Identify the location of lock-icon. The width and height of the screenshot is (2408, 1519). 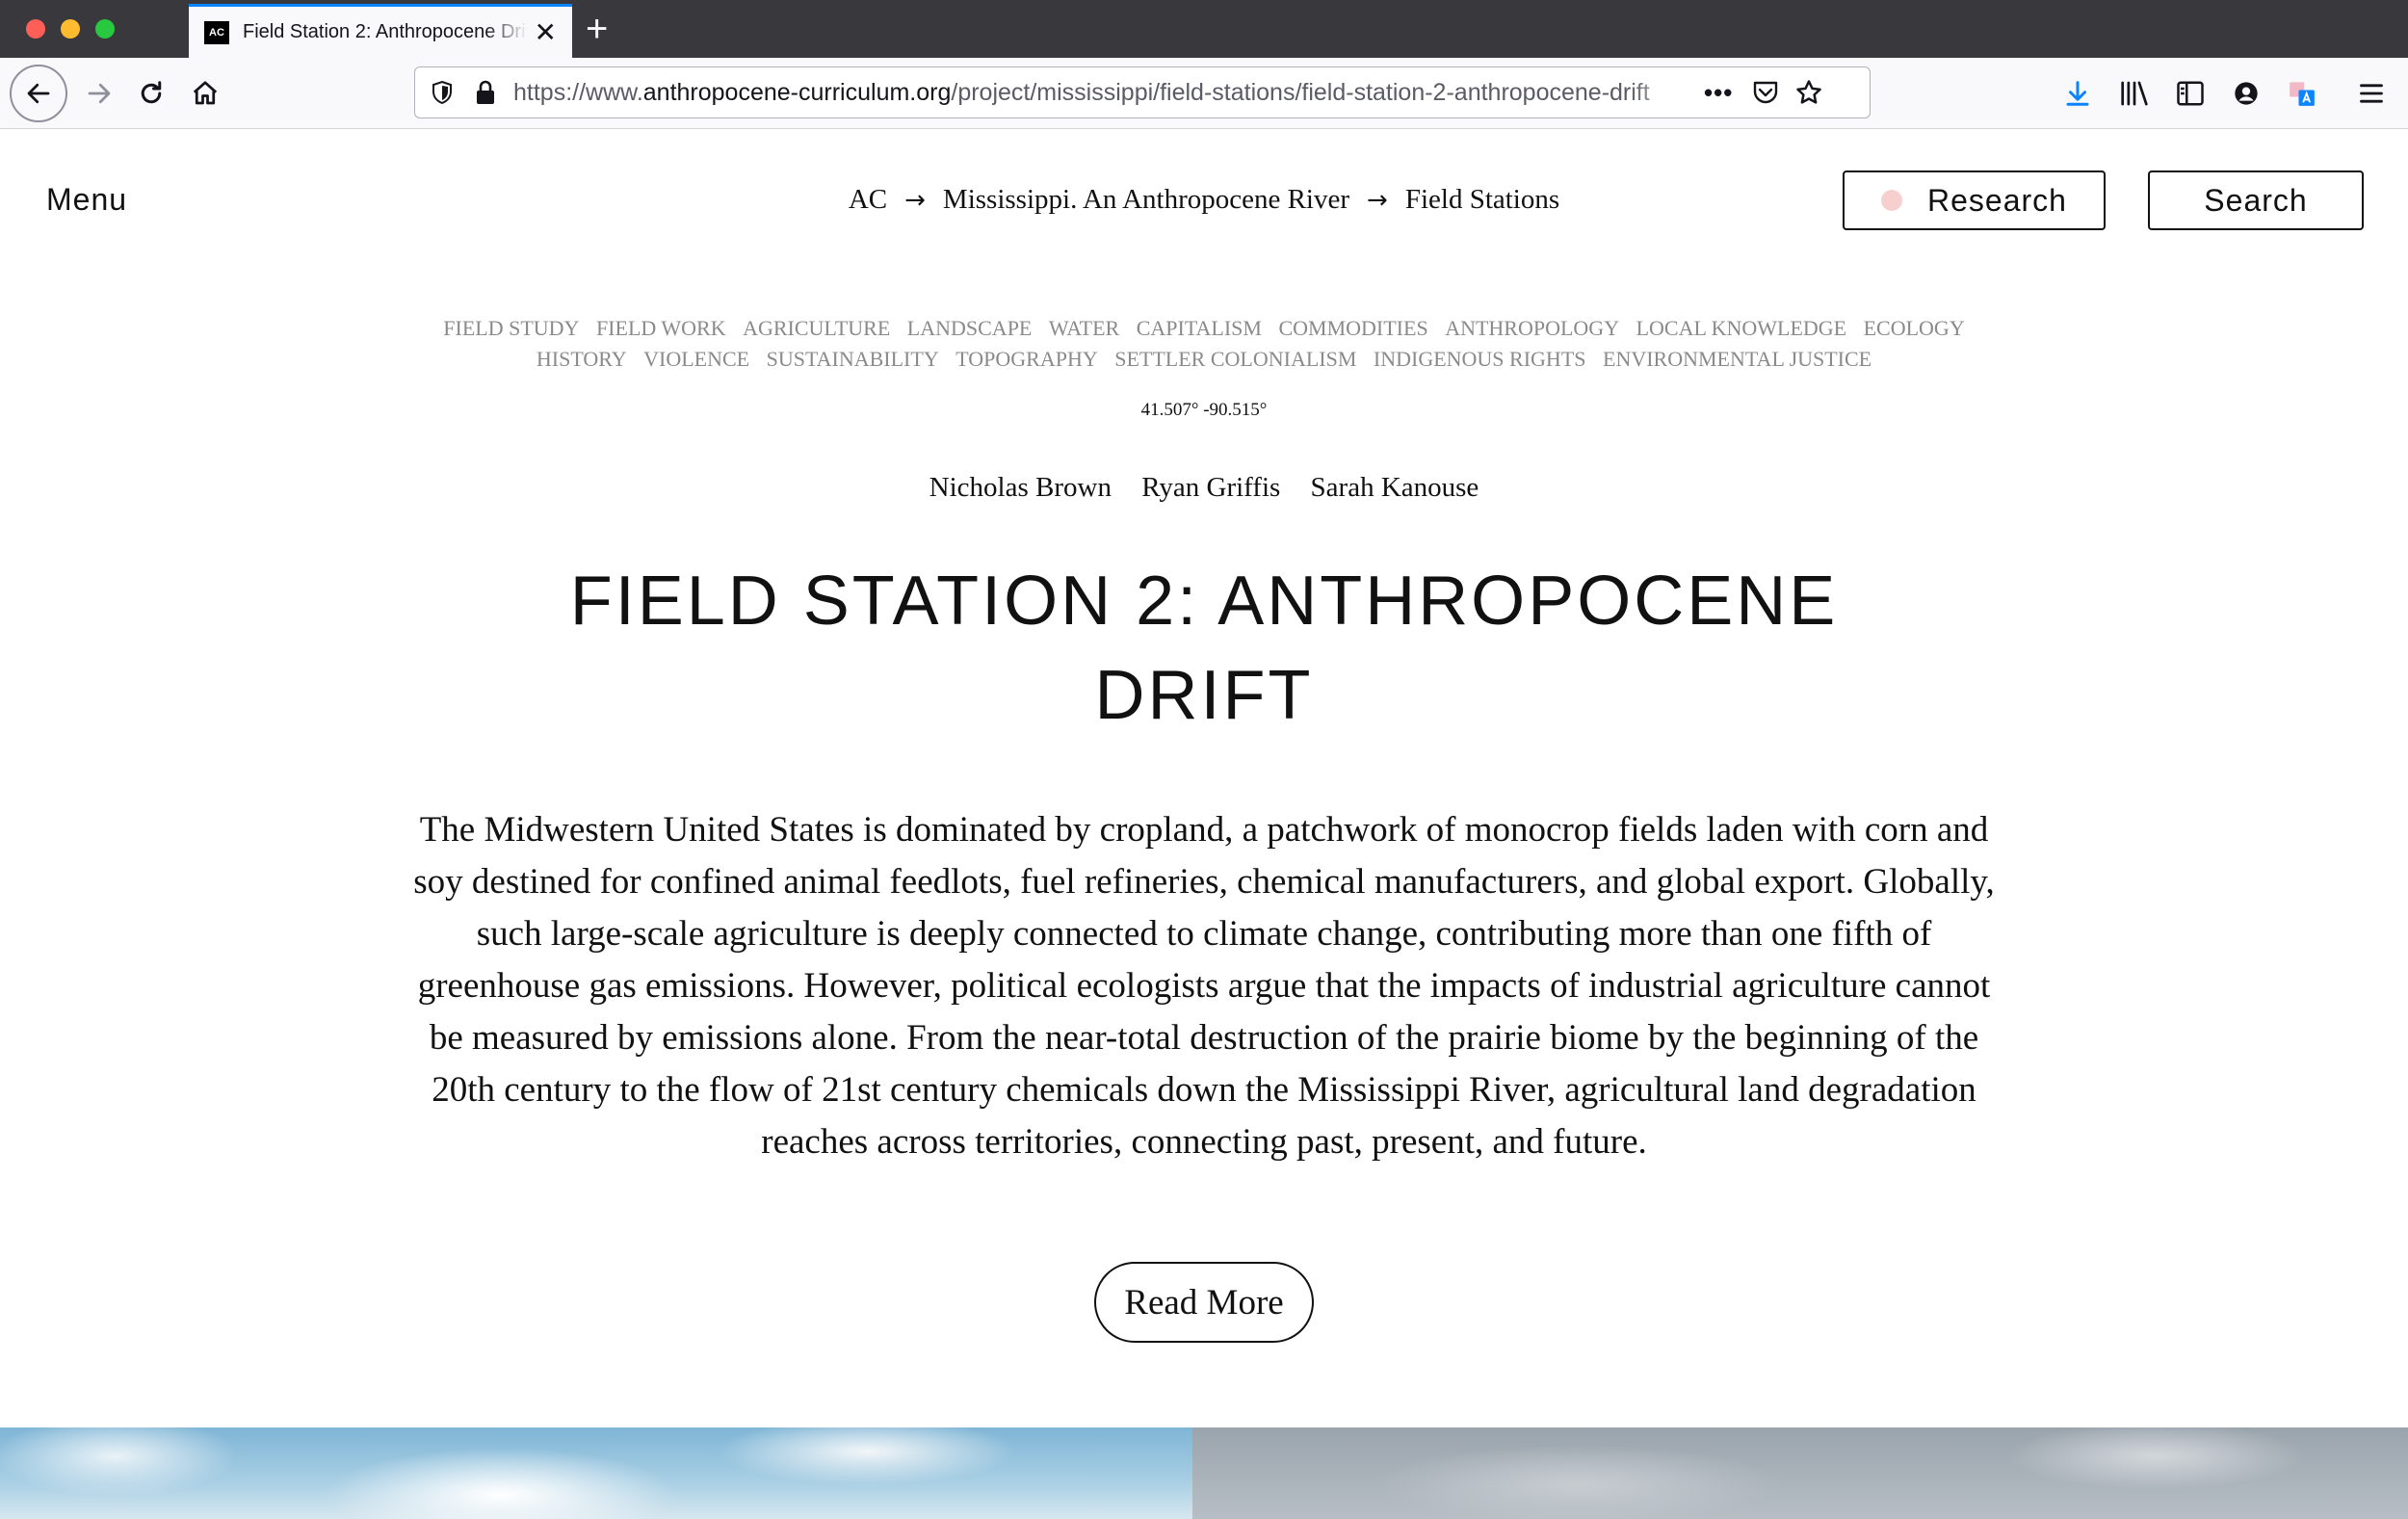
(485, 92).